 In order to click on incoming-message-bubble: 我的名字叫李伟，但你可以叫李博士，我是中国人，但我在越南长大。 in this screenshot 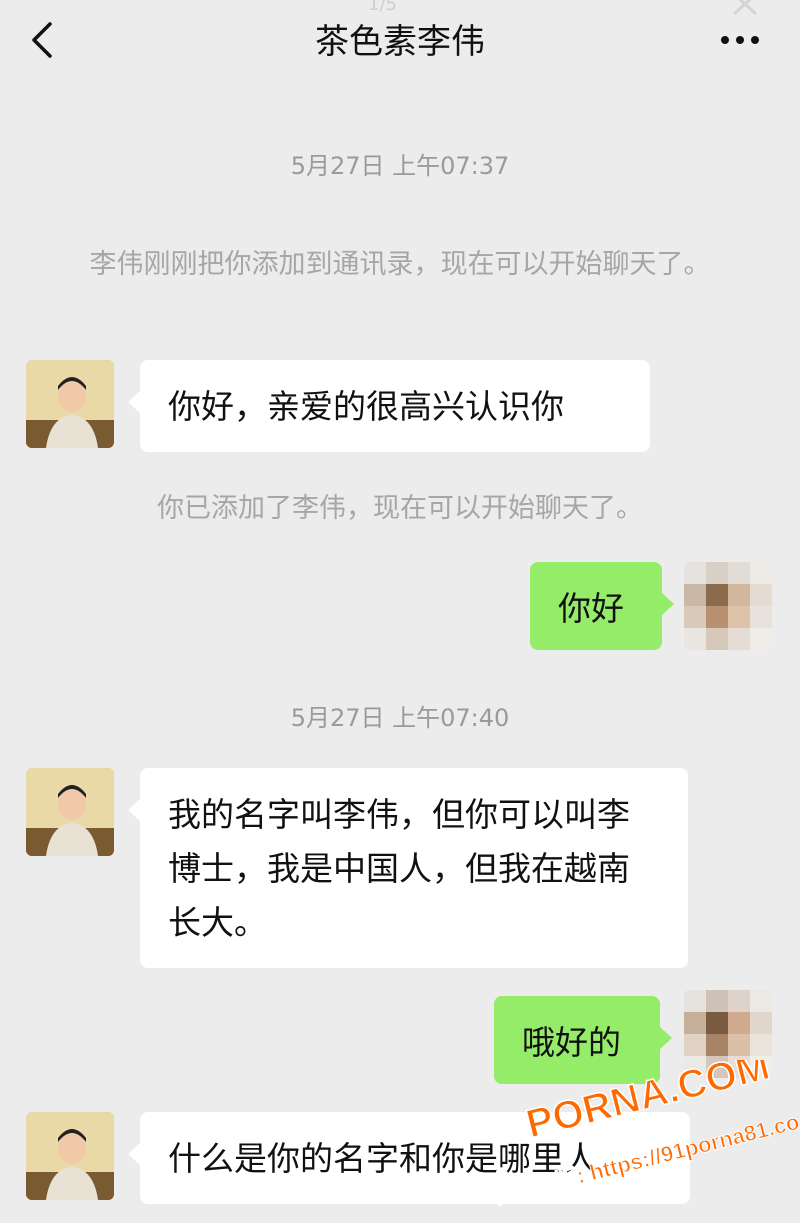, I will do `click(408, 868)`.